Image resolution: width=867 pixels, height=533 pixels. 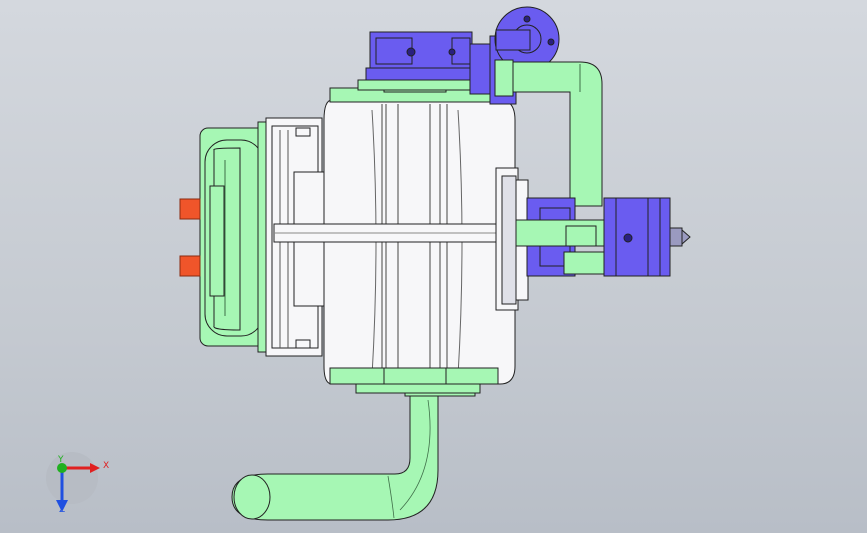 What do you see at coordinates (190, 266) in the screenshot?
I see `terminal-bottom` at bounding box center [190, 266].